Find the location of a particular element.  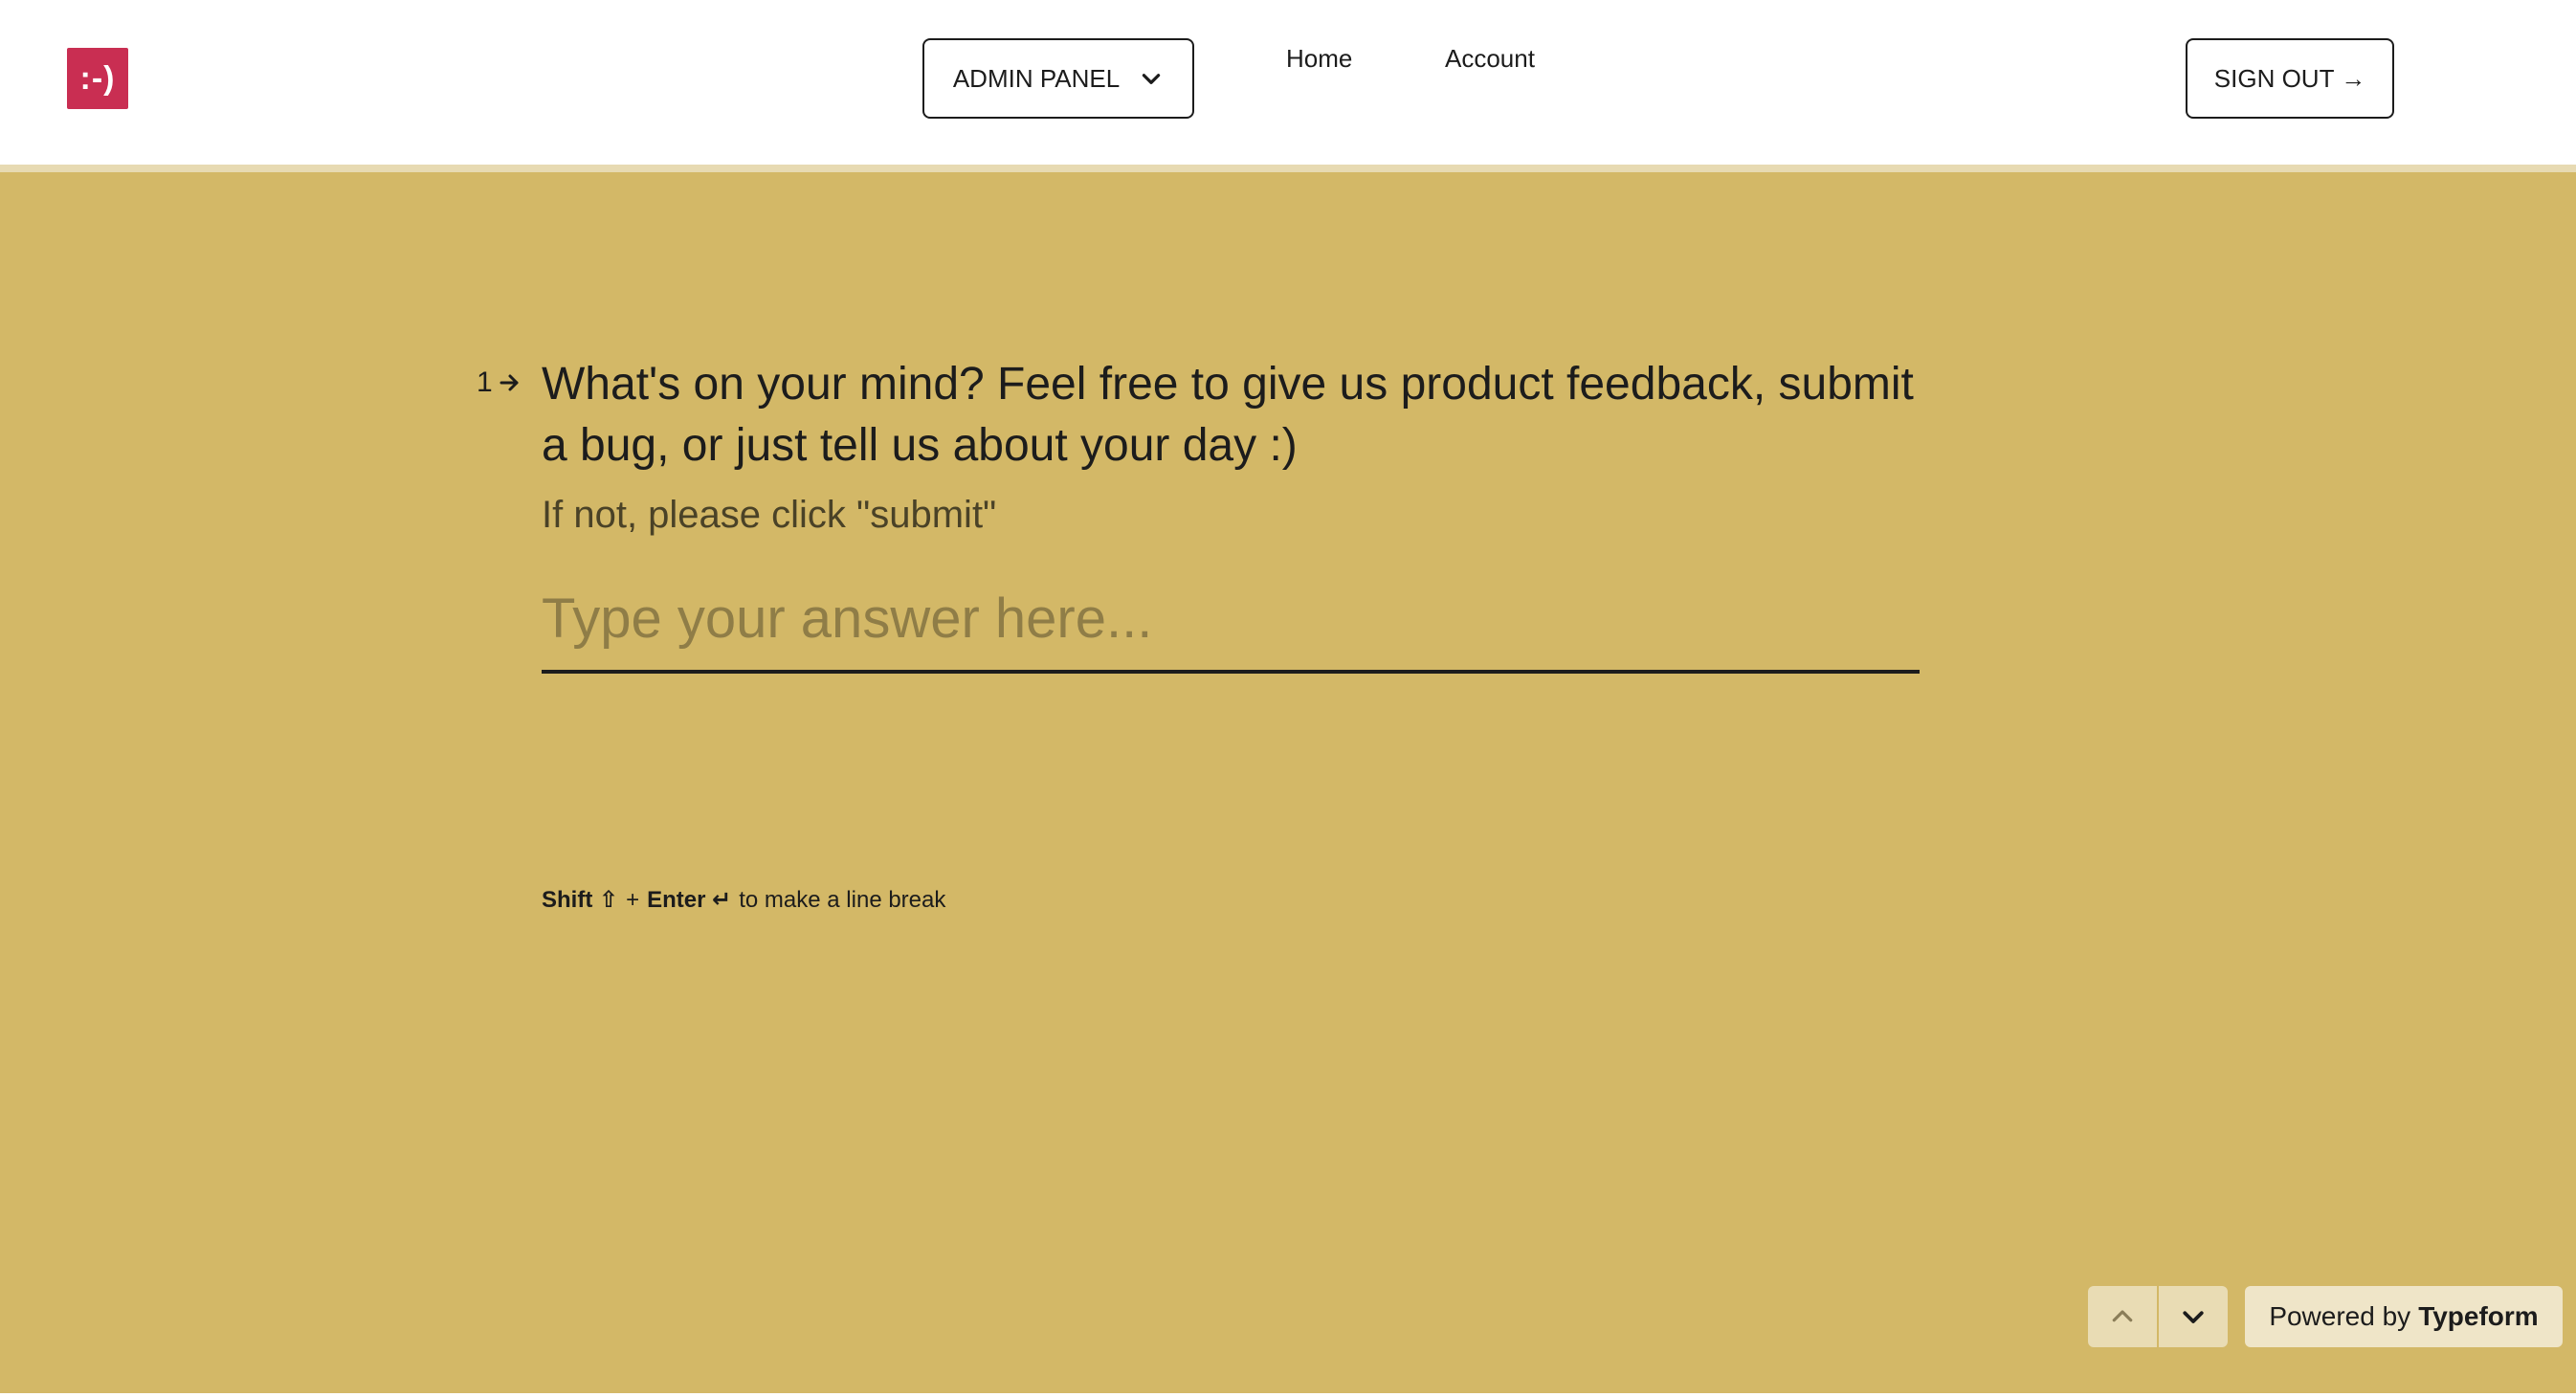

next-question-button is located at coordinates (2193, 1316).